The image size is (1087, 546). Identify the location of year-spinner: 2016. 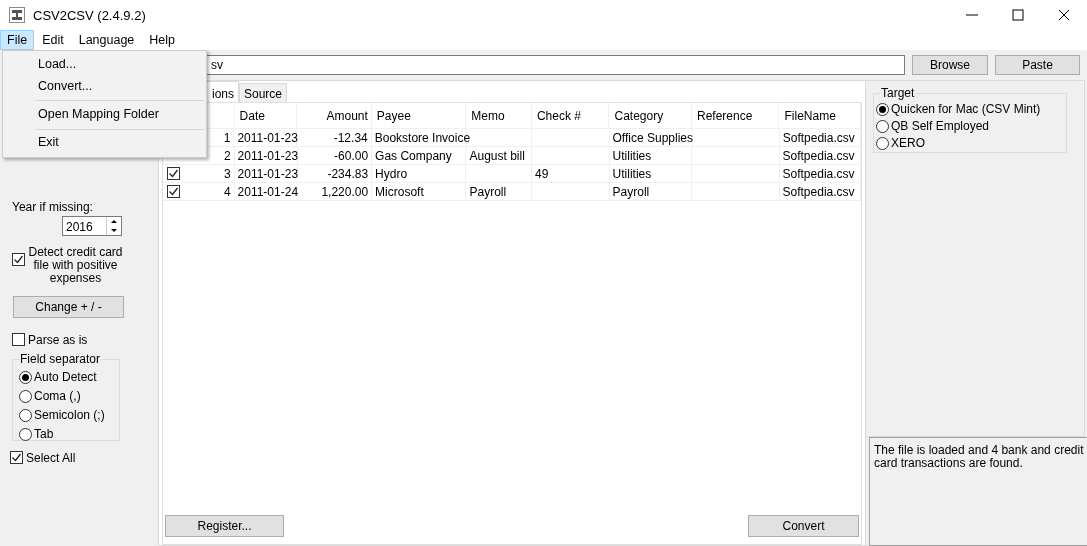
(92, 226).